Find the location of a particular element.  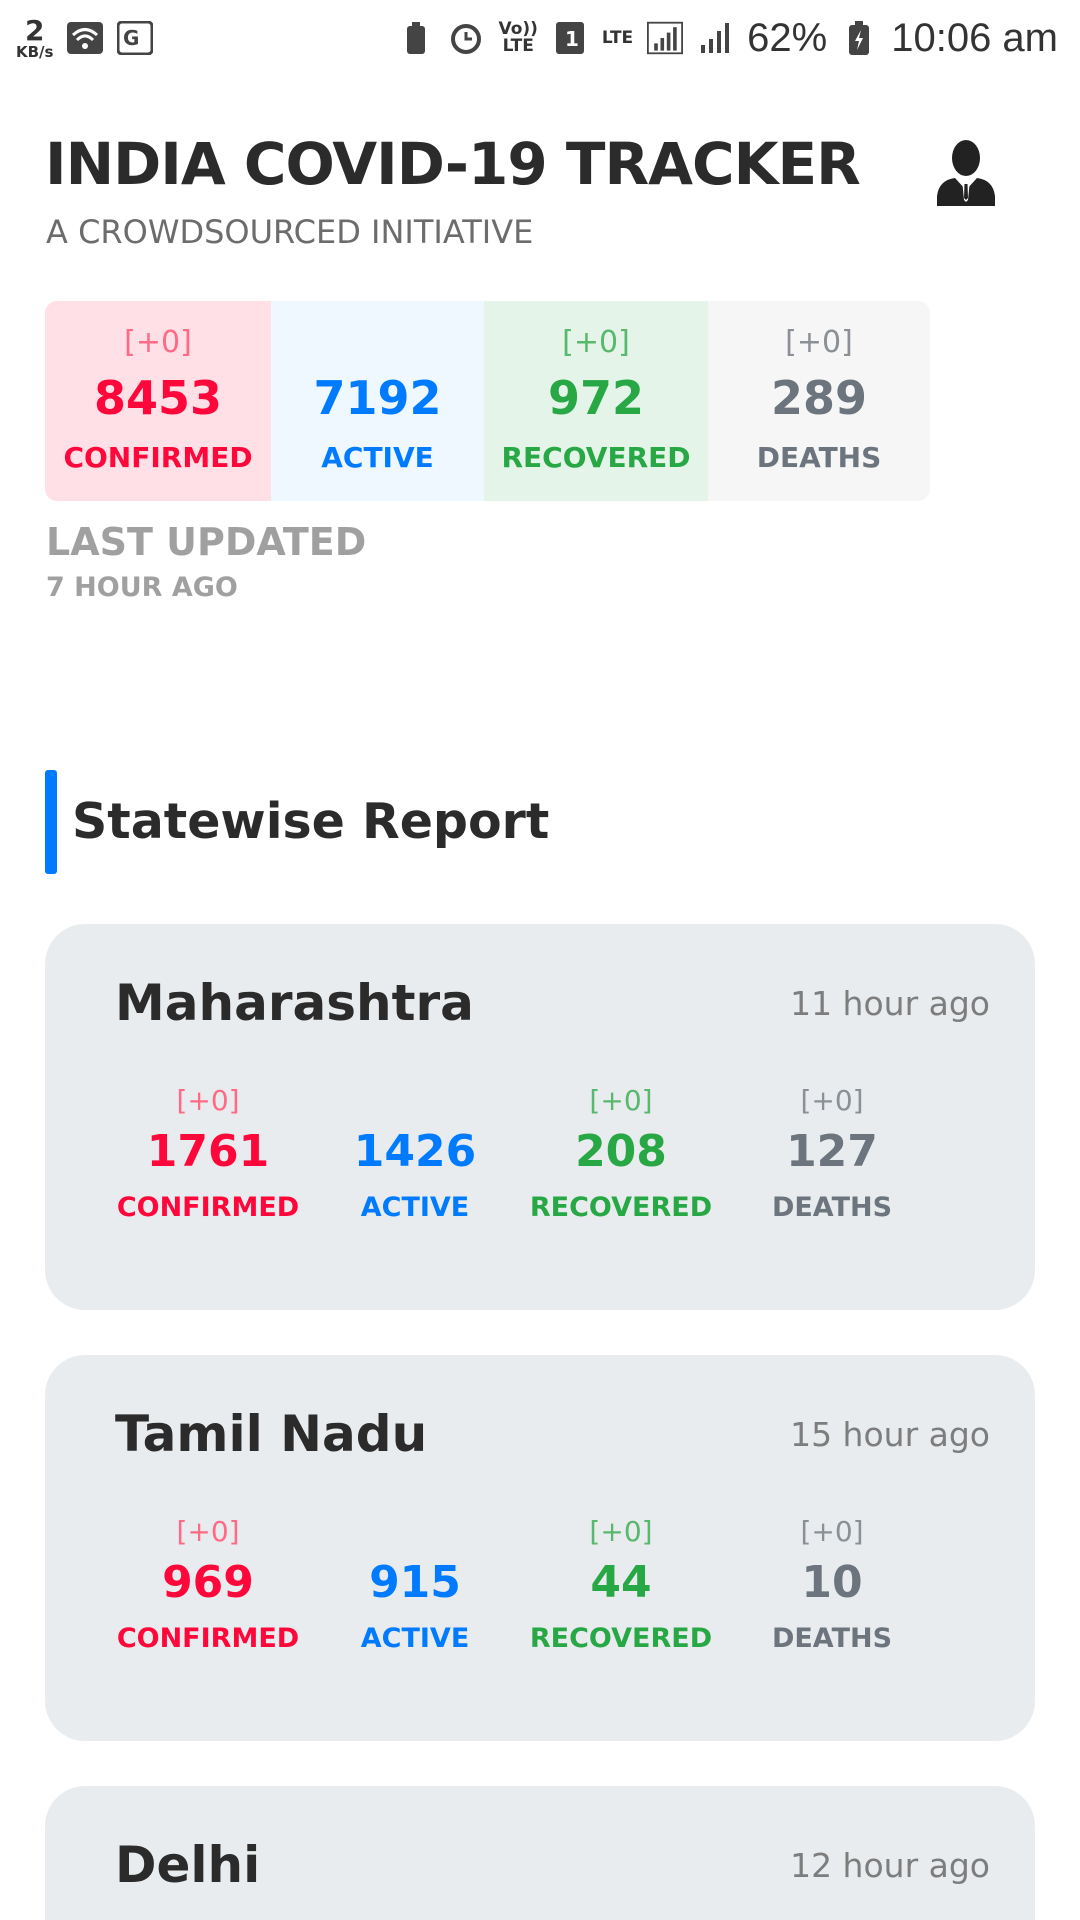

state-updated-time: 15 hour ago is located at coordinates (890, 1434).